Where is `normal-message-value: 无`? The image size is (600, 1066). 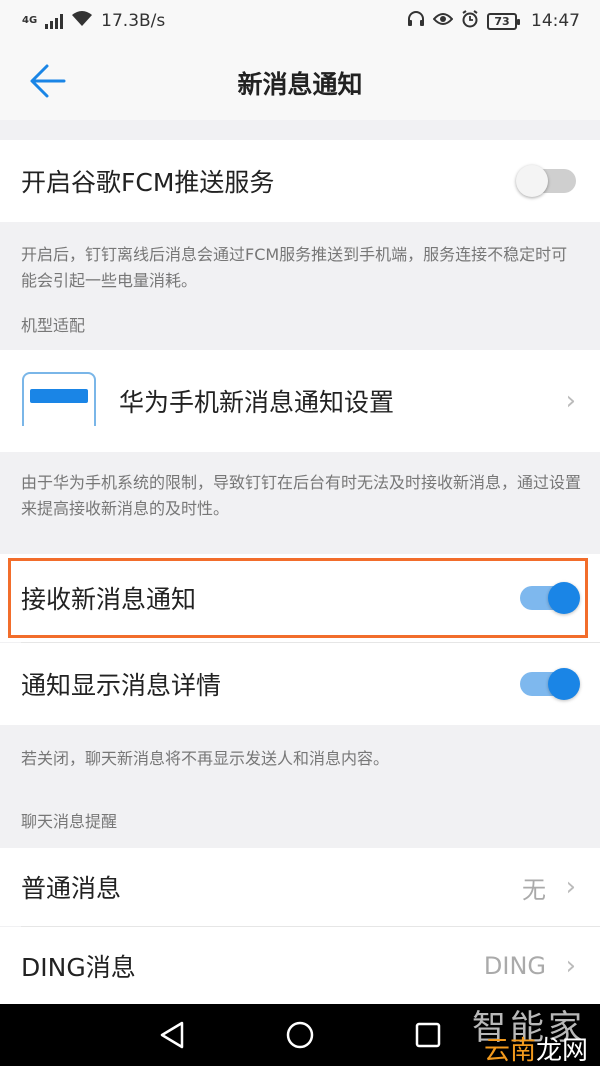 normal-message-value: 无 is located at coordinates (534, 889).